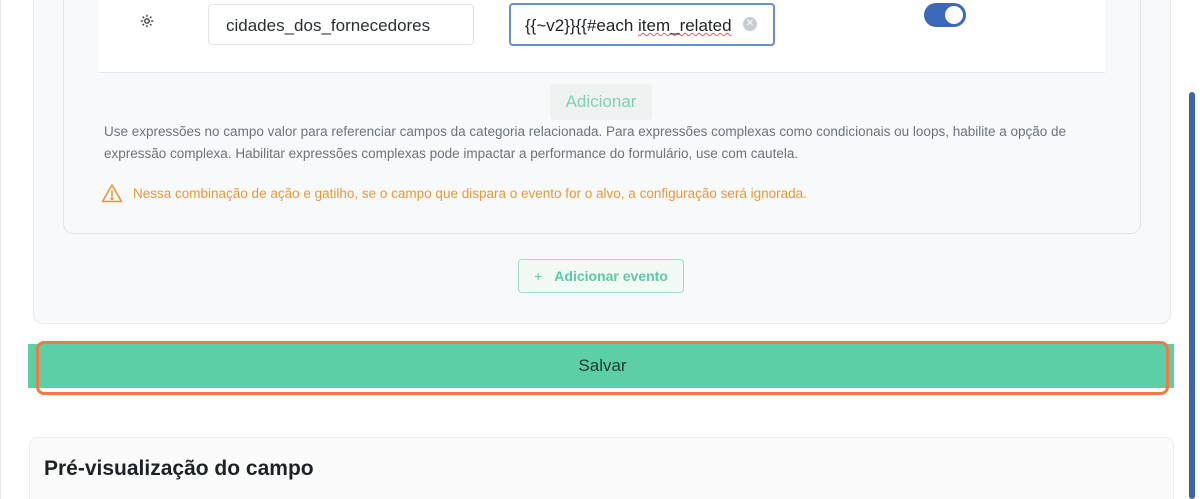 The height and width of the screenshot is (499, 1200). I want to click on complex-expression-toggle, so click(945, 15).